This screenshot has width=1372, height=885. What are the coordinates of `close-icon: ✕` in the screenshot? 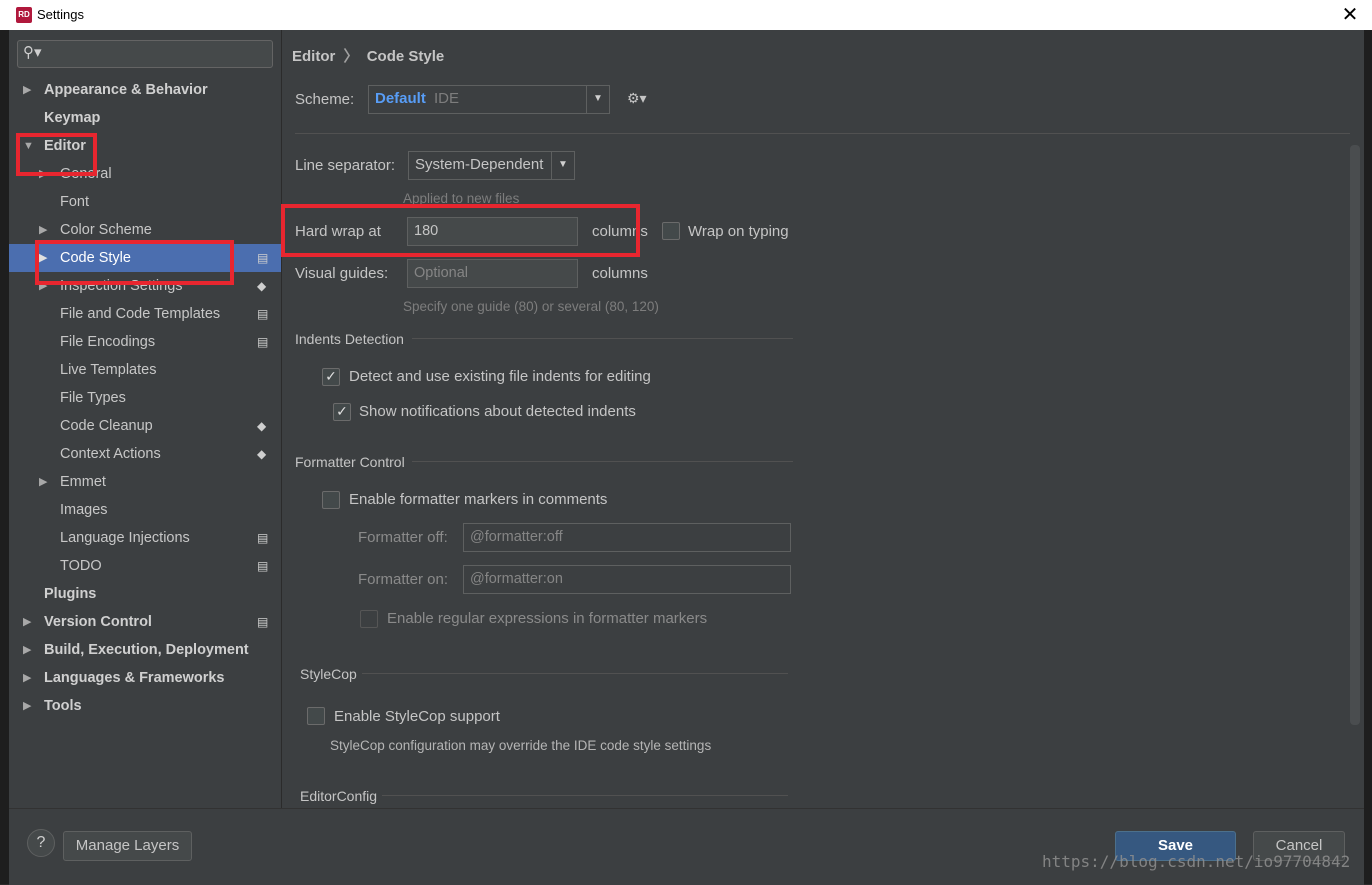 It's located at (1350, 14).